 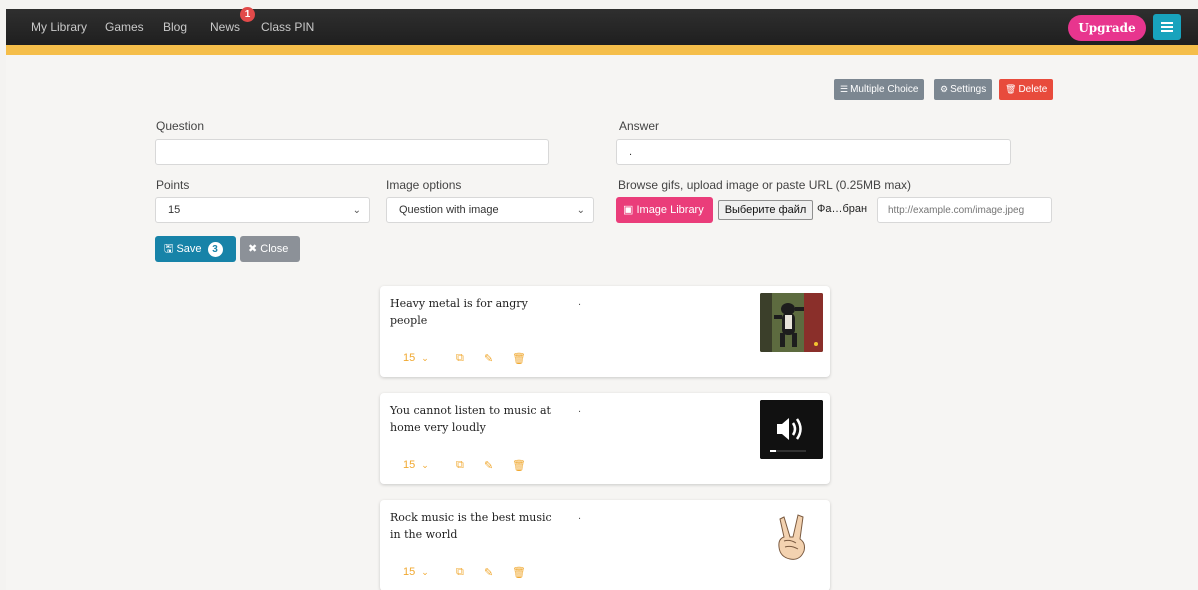 I want to click on save-button: 🖫 Save 3, so click(x=195, y=249).